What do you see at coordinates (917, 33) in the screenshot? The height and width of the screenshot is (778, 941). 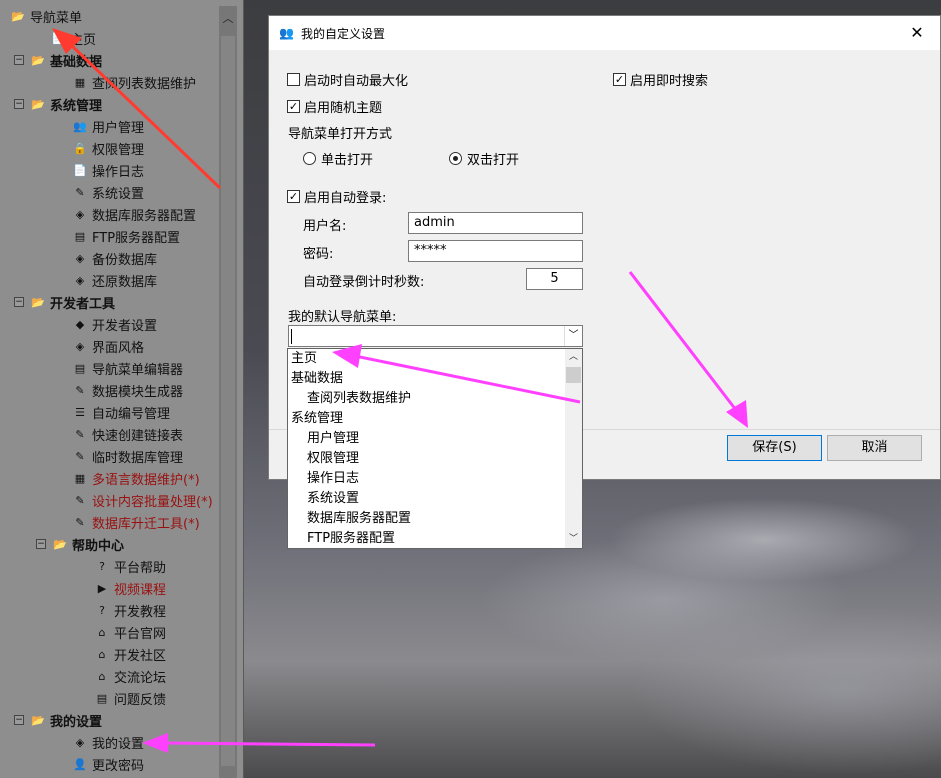 I see `close-button: ✕` at bounding box center [917, 33].